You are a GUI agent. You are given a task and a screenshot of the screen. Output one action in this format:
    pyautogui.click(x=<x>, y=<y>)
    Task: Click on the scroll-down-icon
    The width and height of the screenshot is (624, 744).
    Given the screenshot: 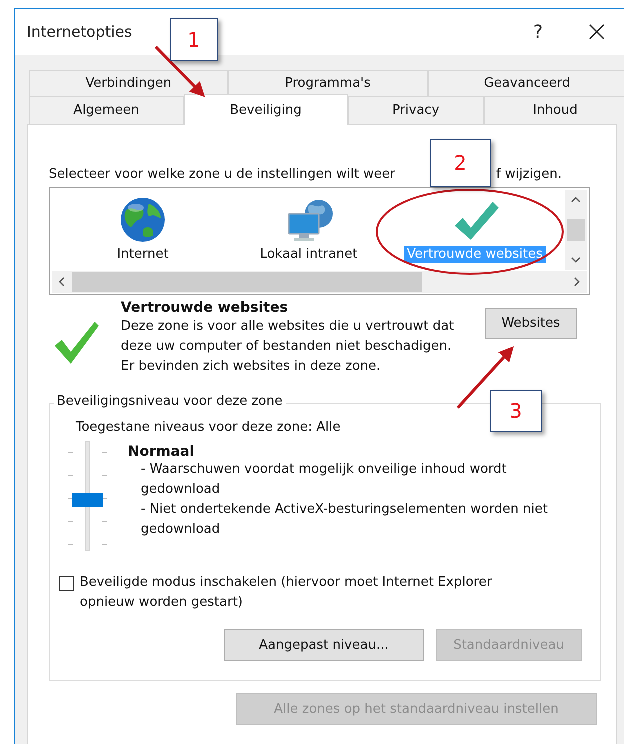 What is the action you would take?
    pyautogui.click(x=576, y=260)
    